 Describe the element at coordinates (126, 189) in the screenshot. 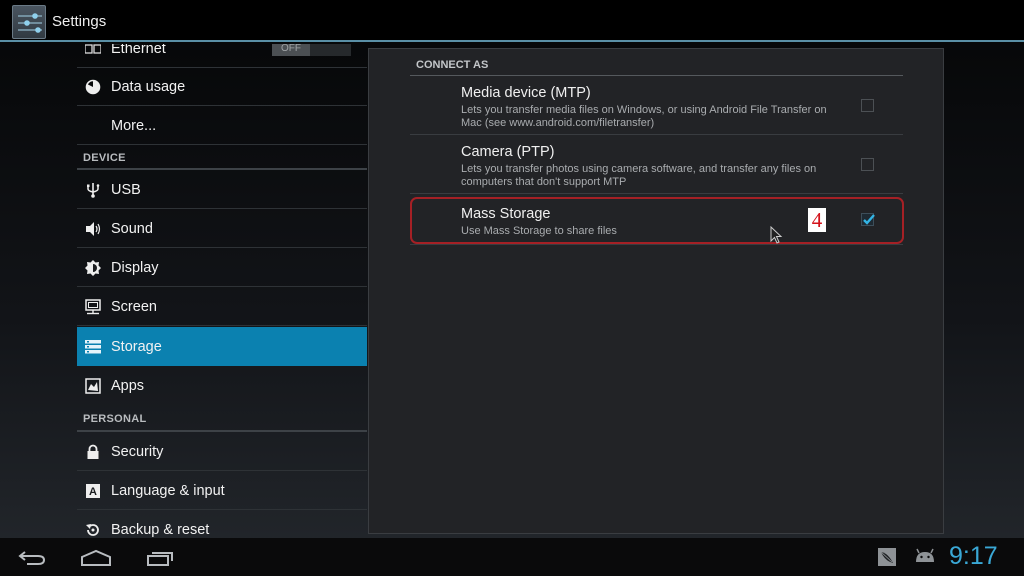

I see `sidebar-item-label: USB` at that location.